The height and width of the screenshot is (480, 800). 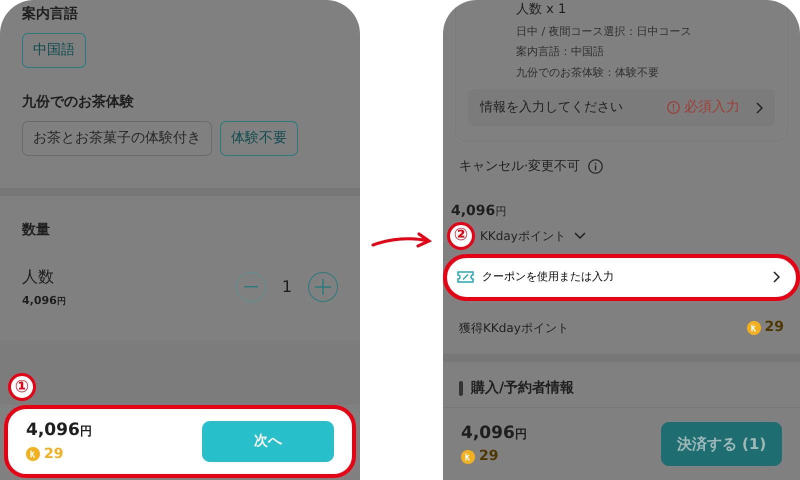 I want to click on ticket-icon, so click(x=465, y=277).